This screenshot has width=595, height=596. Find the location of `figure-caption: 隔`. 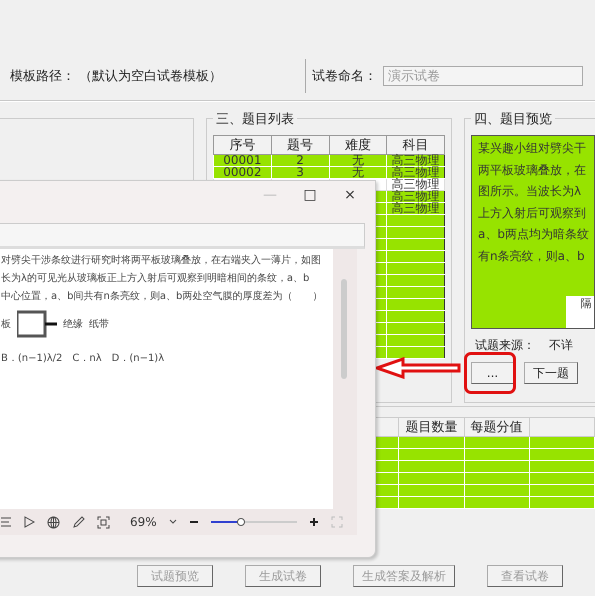

figure-caption: 隔 is located at coordinates (580, 312).